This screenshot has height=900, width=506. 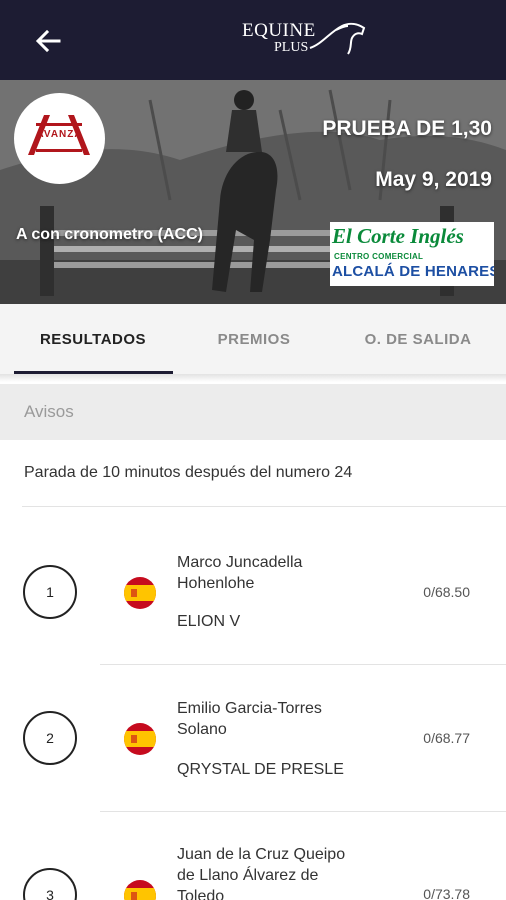 I want to click on horse-name: QRYSTAL DE PRESLE, so click(x=260, y=769).